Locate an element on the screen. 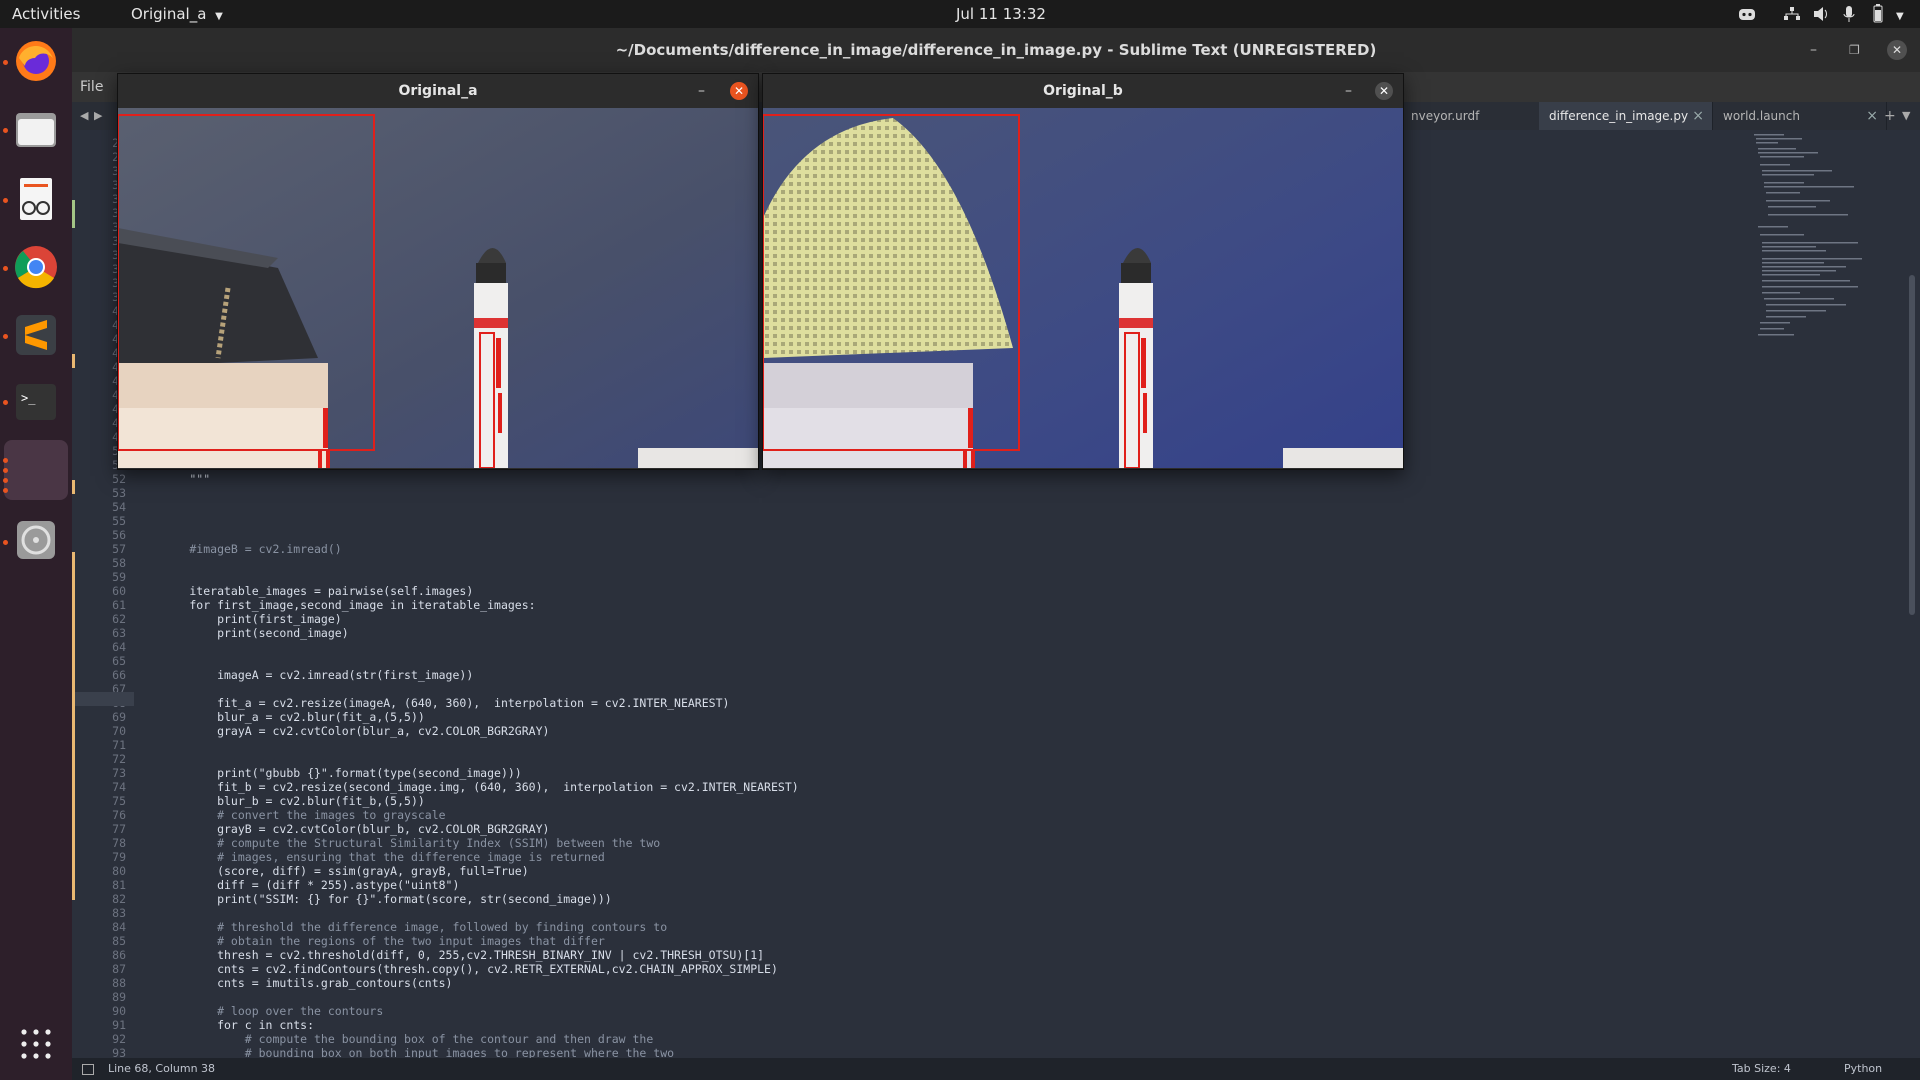  syntax-mode: Python is located at coordinates (1863, 1069).